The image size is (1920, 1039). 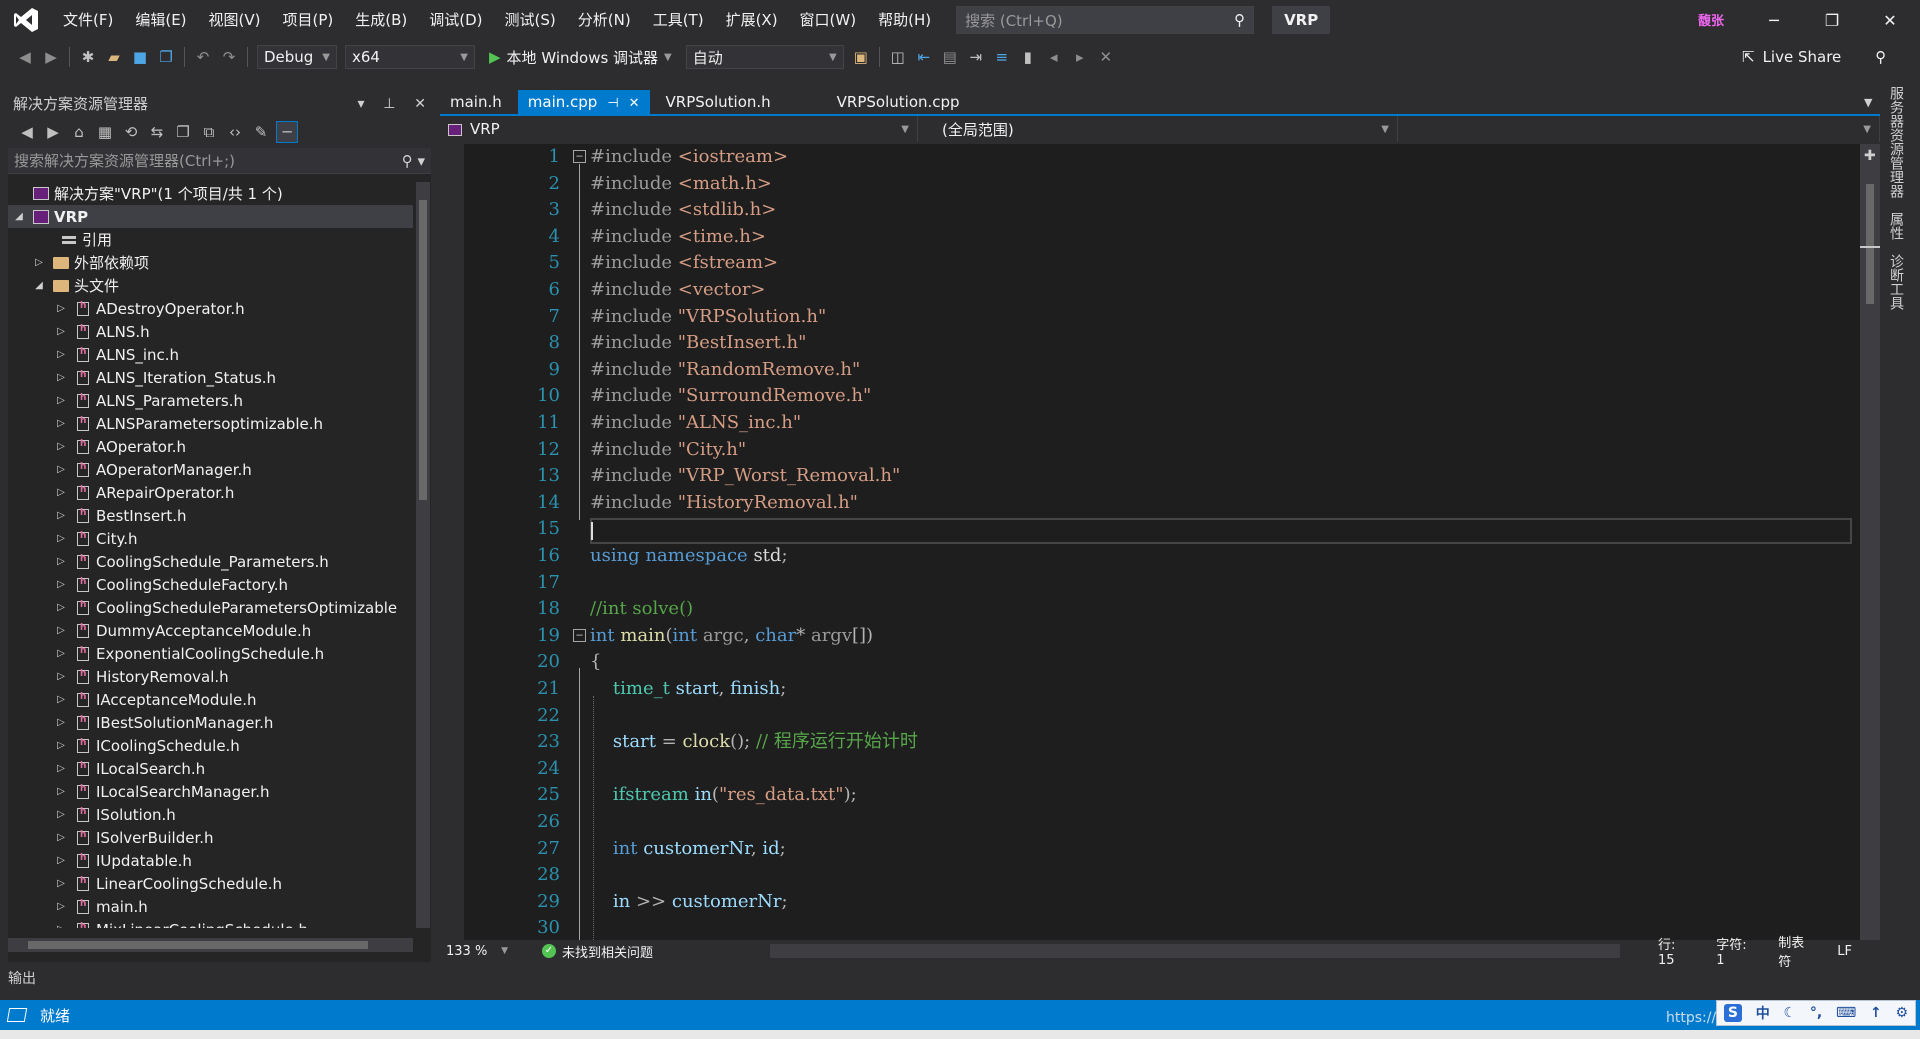 What do you see at coordinates (114, 57) in the screenshot?
I see `open-file-icon: ▰` at bounding box center [114, 57].